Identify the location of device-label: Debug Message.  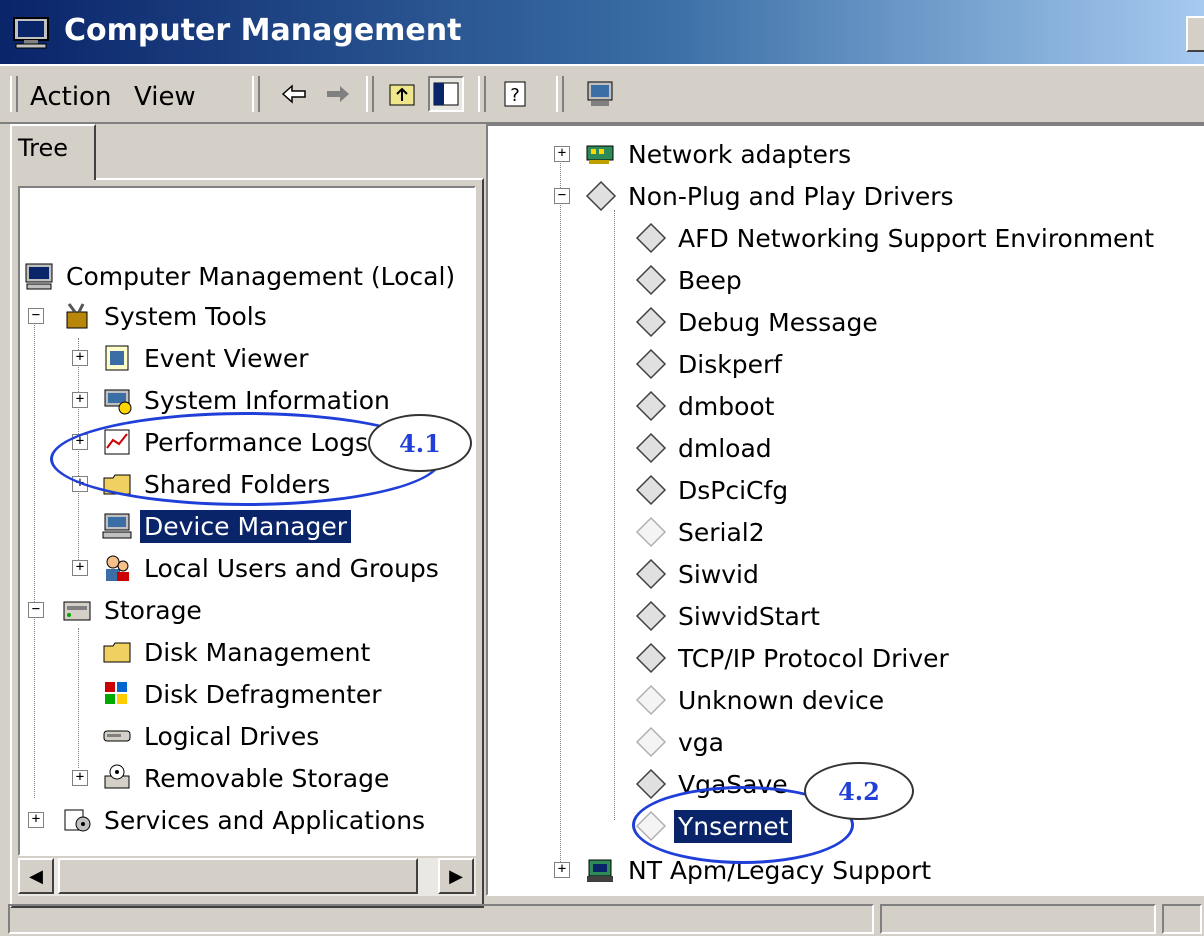
(778, 322).